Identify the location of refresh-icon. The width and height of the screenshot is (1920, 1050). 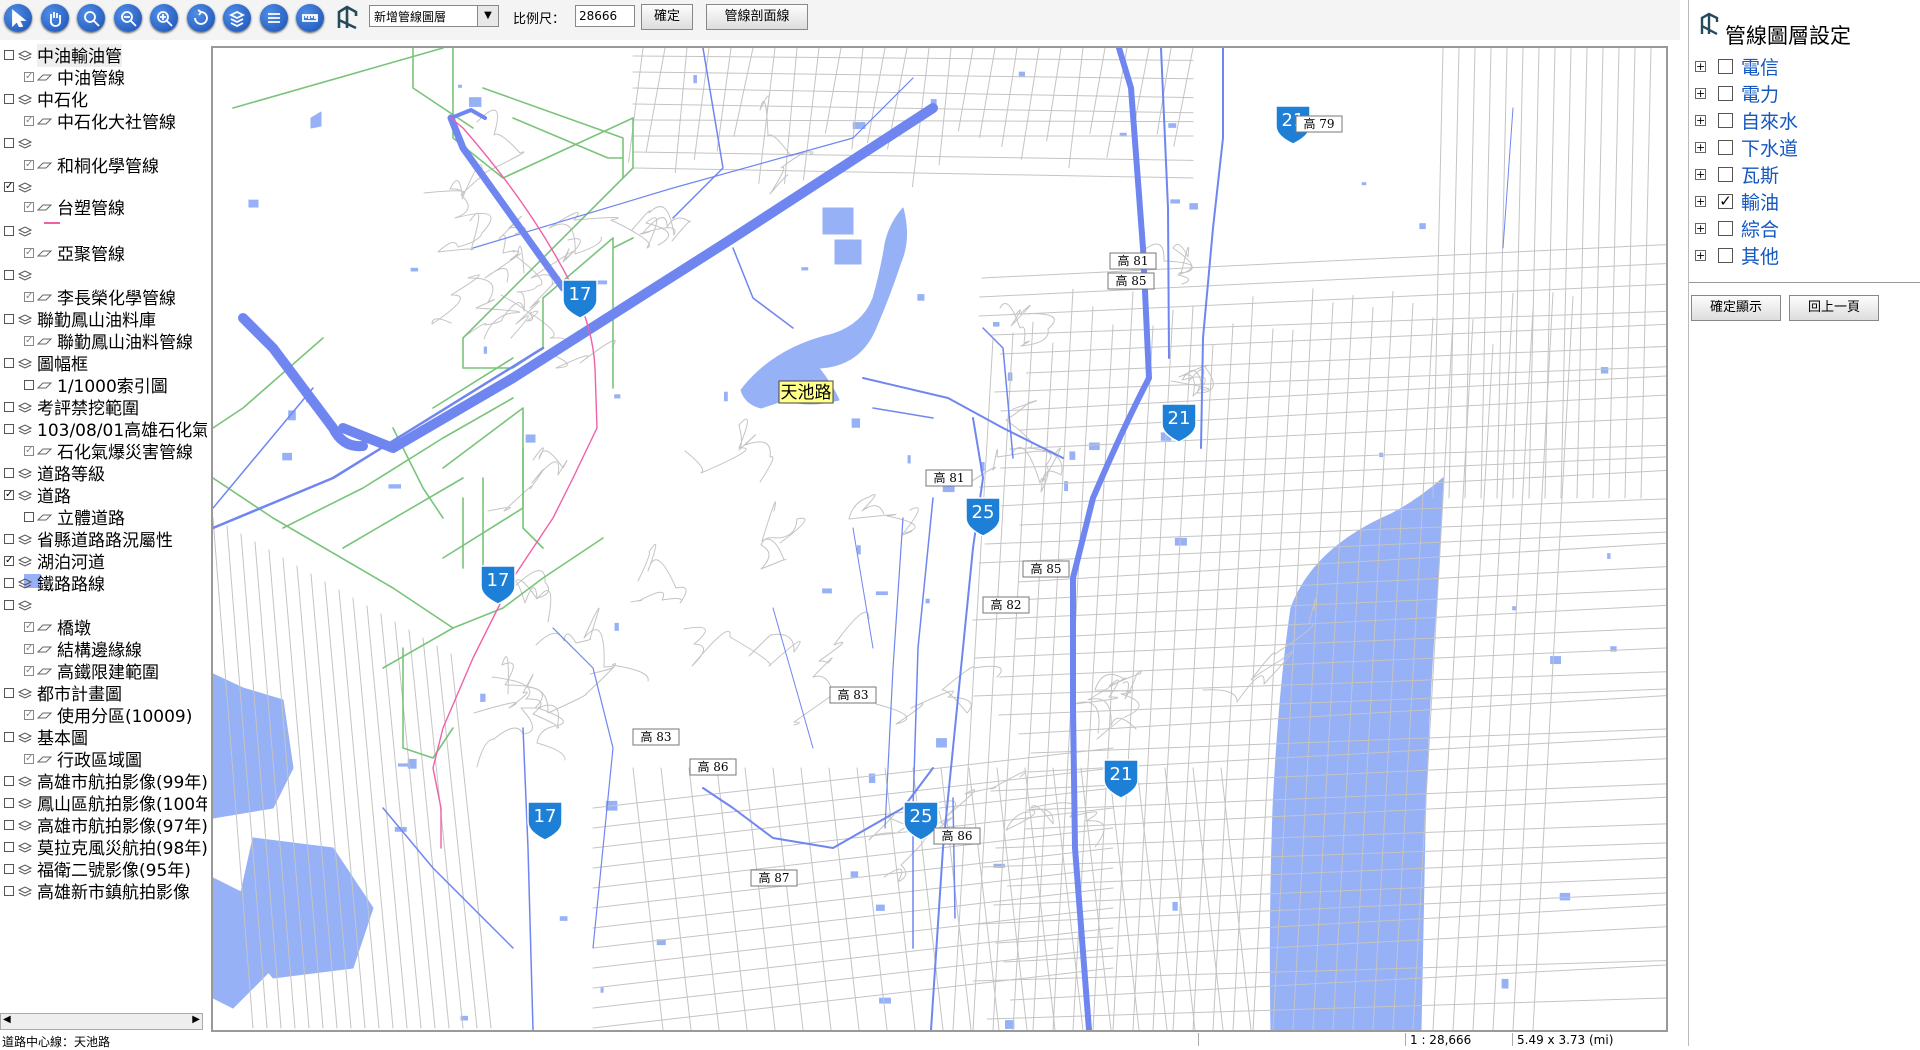
(201, 18).